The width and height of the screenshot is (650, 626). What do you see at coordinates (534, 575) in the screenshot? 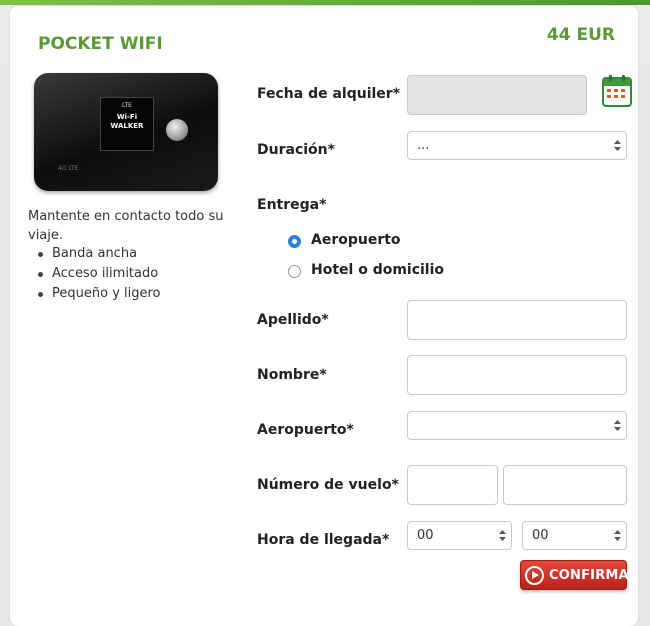
I see `play-icon` at bounding box center [534, 575].